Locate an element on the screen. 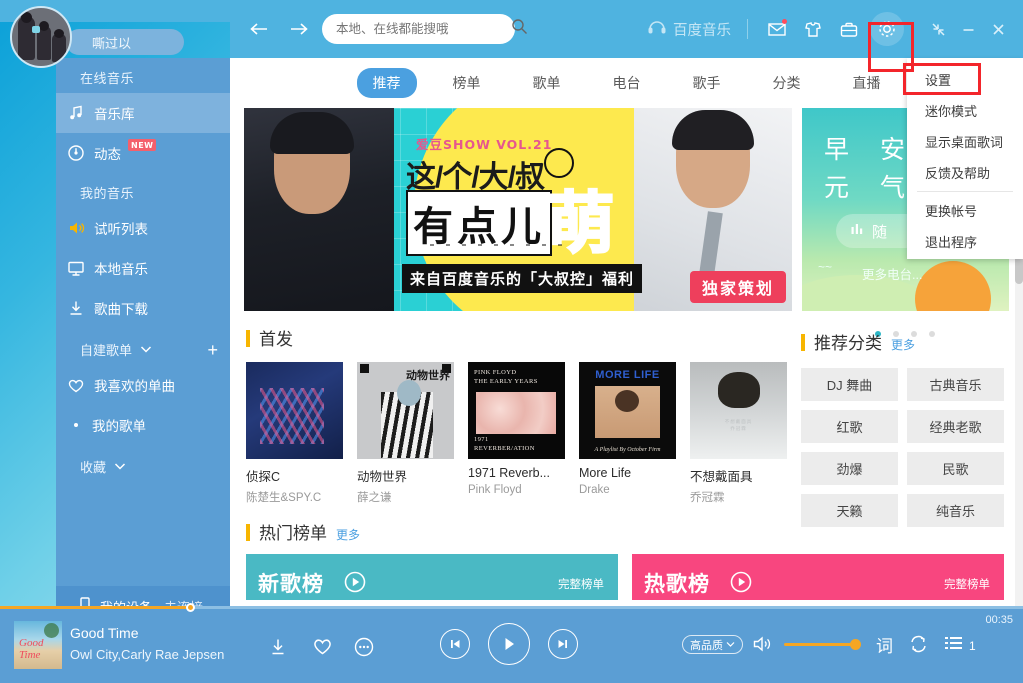  now-playing-artist: Owl City,Carly Rae Jepsen is located at coordinates (147, 654).